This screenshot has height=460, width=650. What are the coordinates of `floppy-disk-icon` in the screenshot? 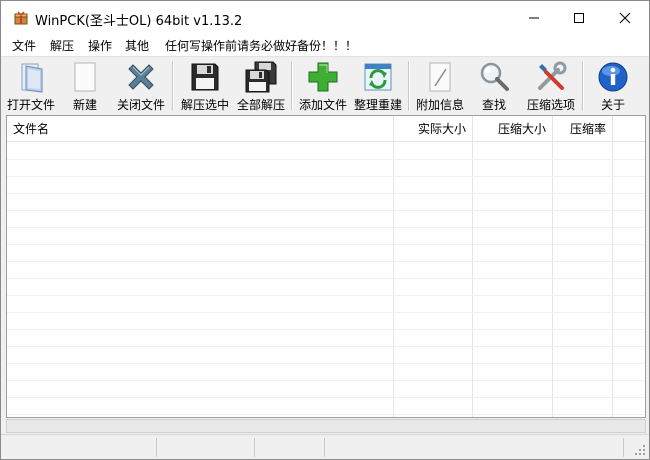 It's located at (205, 77).